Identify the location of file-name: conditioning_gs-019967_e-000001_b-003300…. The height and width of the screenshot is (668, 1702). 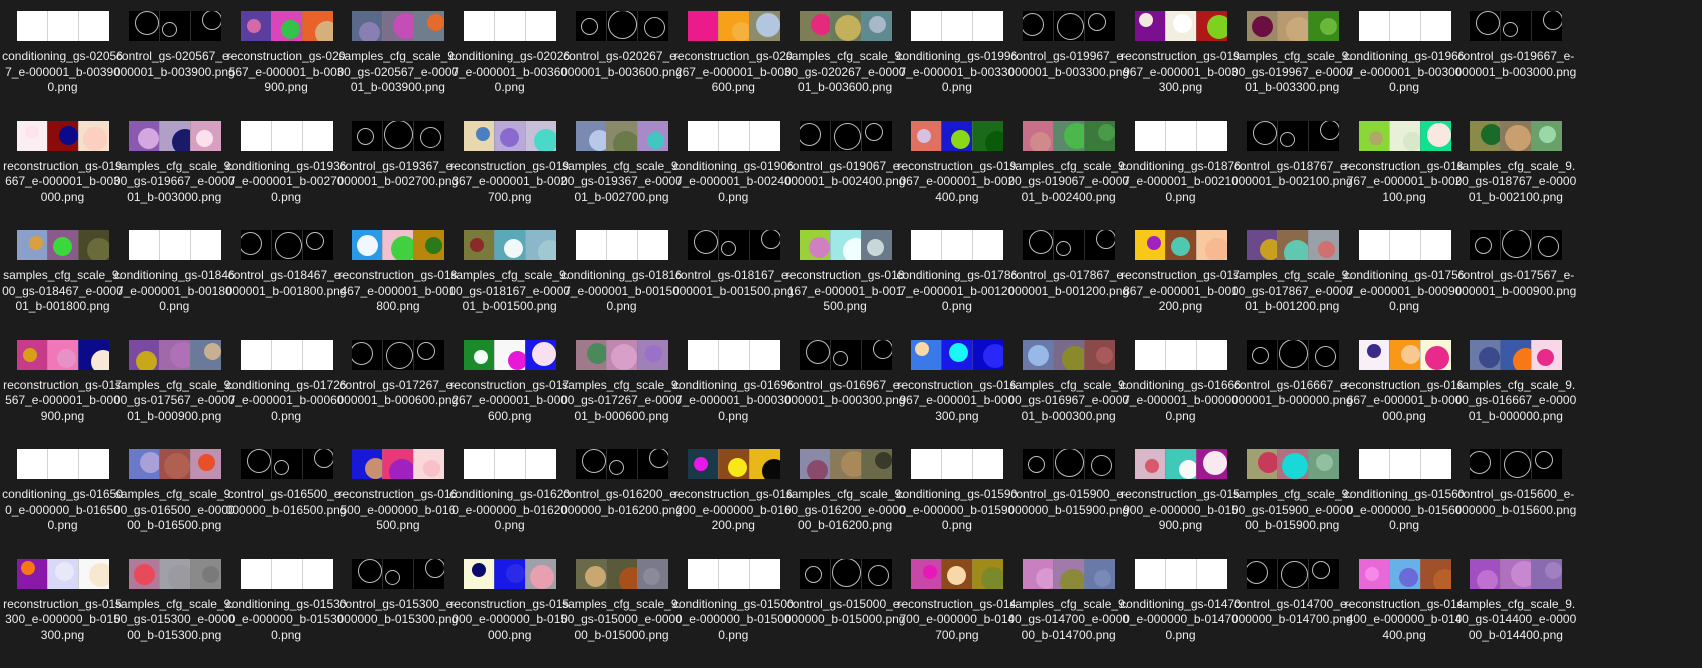
(957, 71).